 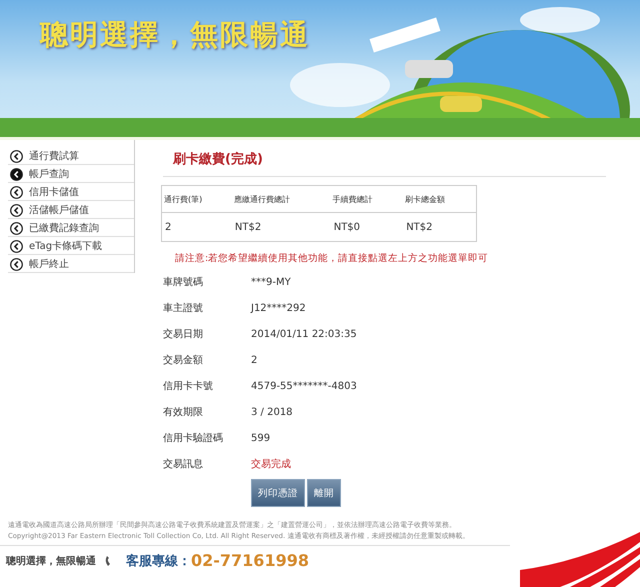 What do you see at coordinates (197, 199) in the screenshot?
I see `column-header: 通行費(筆)` at bounding box center [197, 199].